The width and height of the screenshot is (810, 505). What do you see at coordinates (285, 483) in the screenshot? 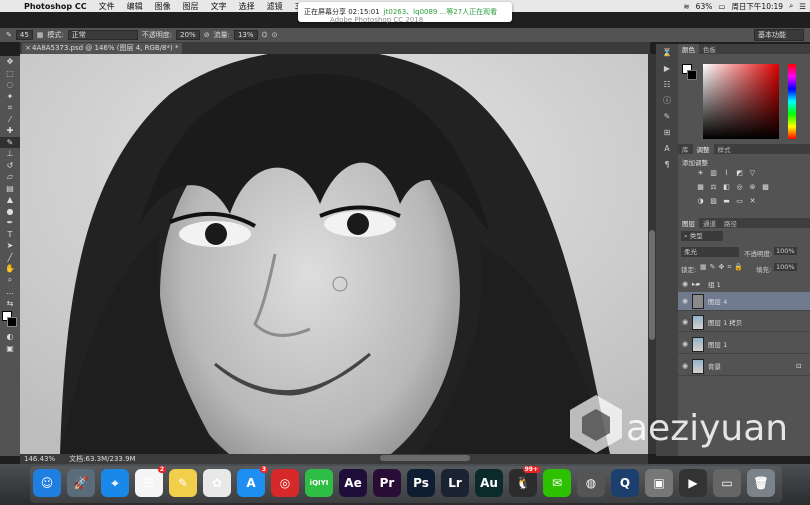
I see `dock-netease-music-icon: ◎` at bounding box center [285, 483].